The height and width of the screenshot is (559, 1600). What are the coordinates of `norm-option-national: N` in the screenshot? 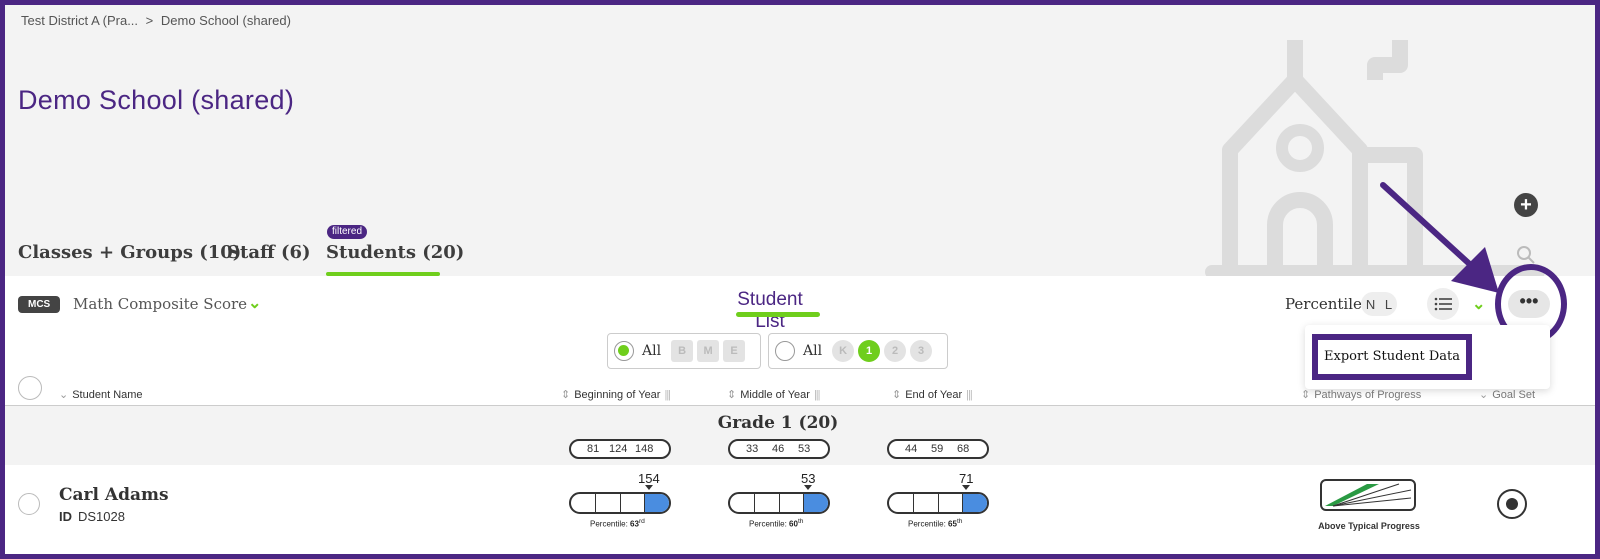 It's located at (1370, 304).